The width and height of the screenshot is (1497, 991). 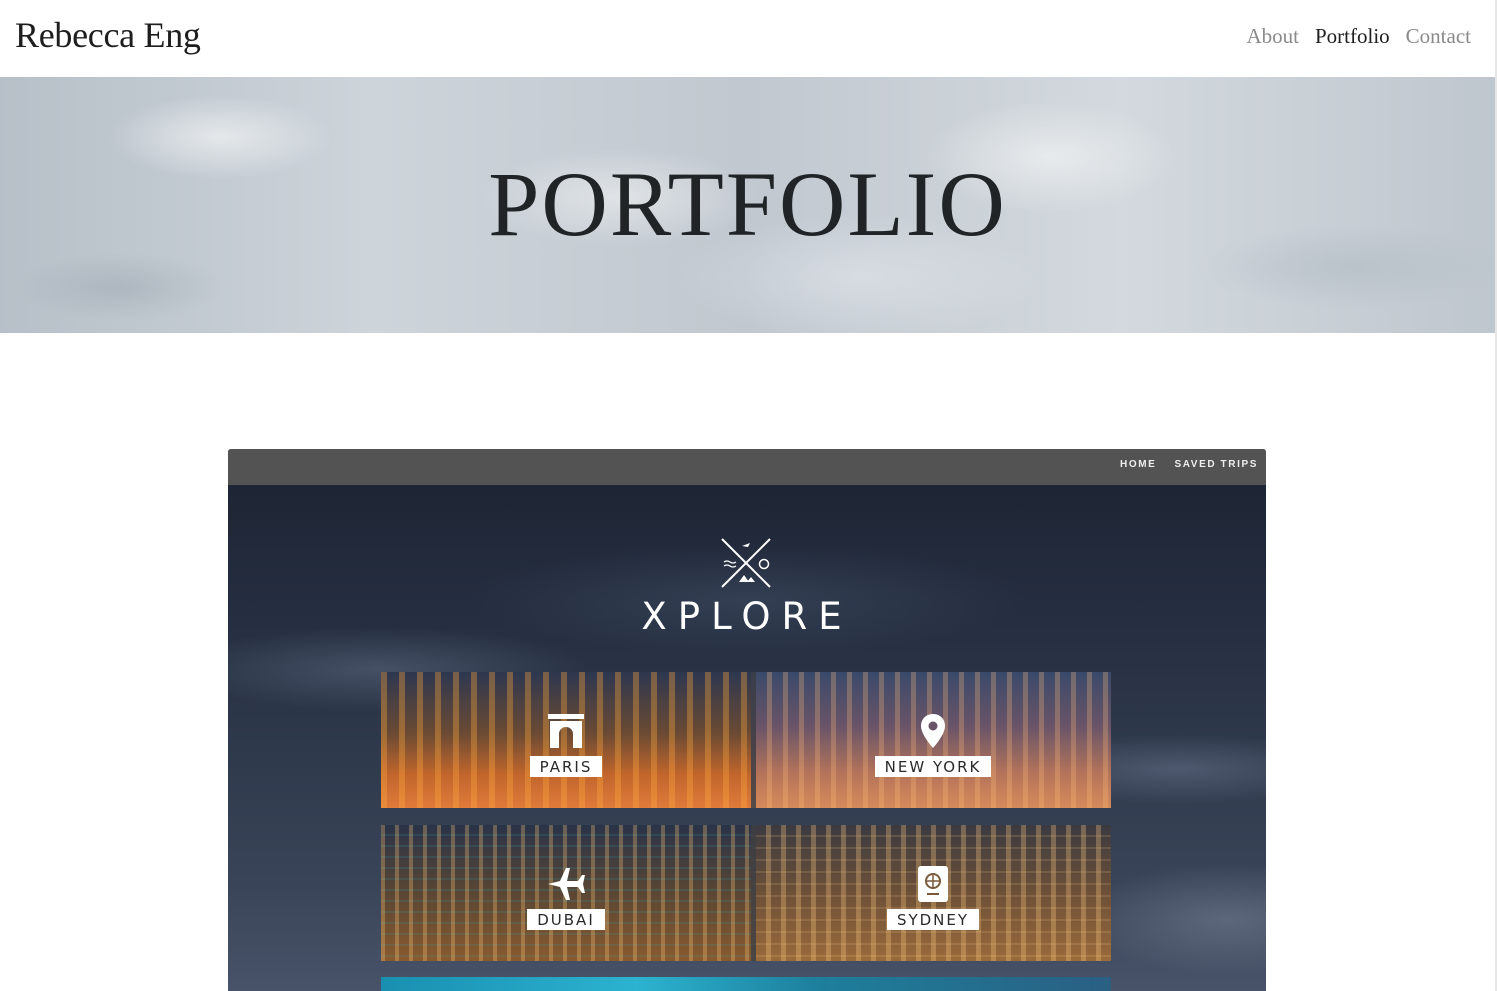 What do you see at coordinates (566, 731) in the screenshot?
I see `arch-icon` at bounding box center [566, 731].